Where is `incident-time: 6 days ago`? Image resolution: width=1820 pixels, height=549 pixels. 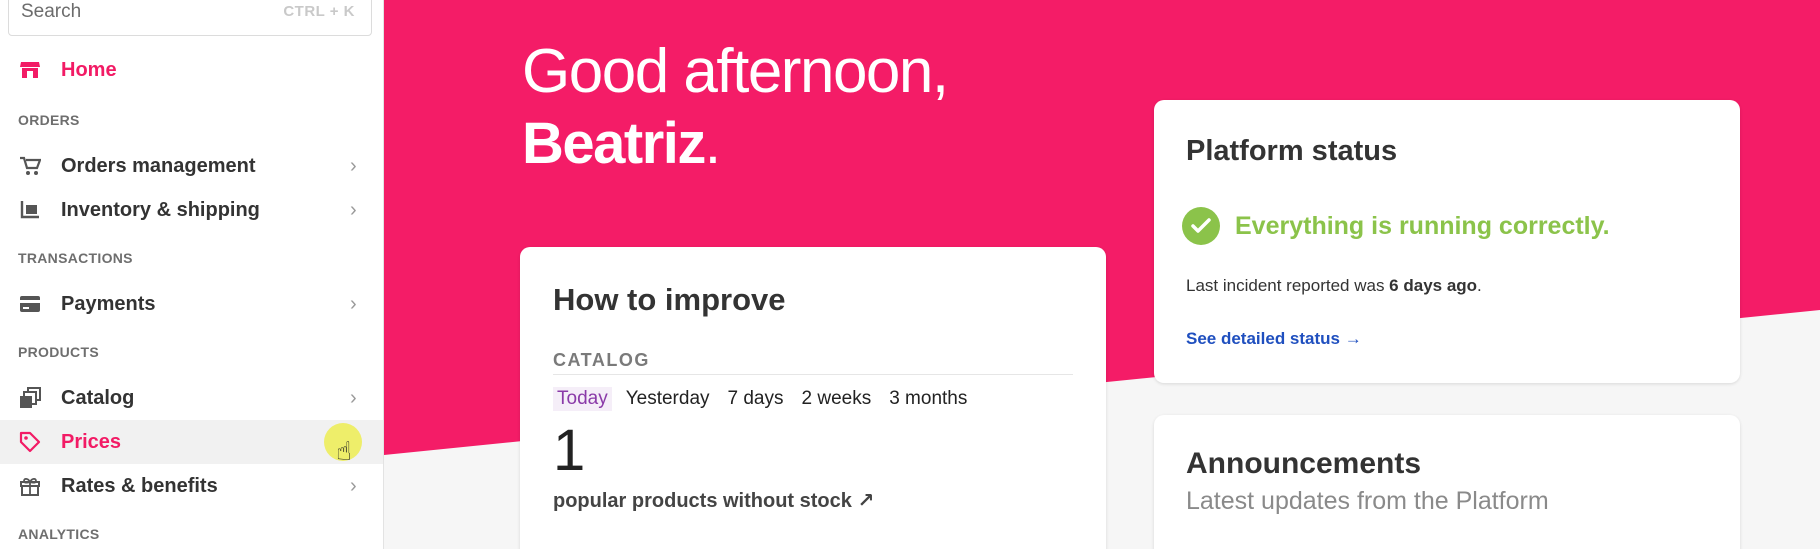 incident-time: 6 days ago is located at coordinates (1433, 285).